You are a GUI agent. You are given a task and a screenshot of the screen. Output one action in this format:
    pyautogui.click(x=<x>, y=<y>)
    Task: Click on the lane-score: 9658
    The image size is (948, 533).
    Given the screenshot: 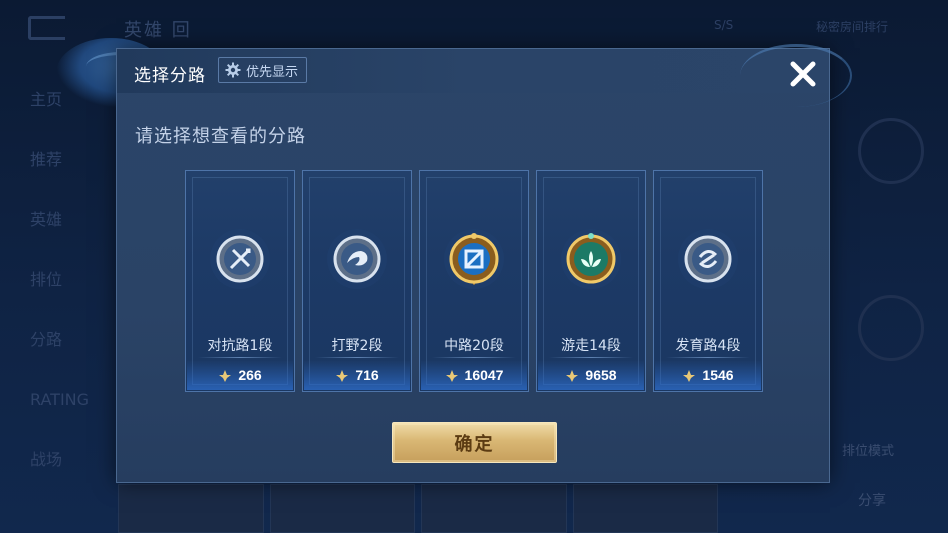 What is the action you would take?
    pyautogui.click(x=601, y=375)
    